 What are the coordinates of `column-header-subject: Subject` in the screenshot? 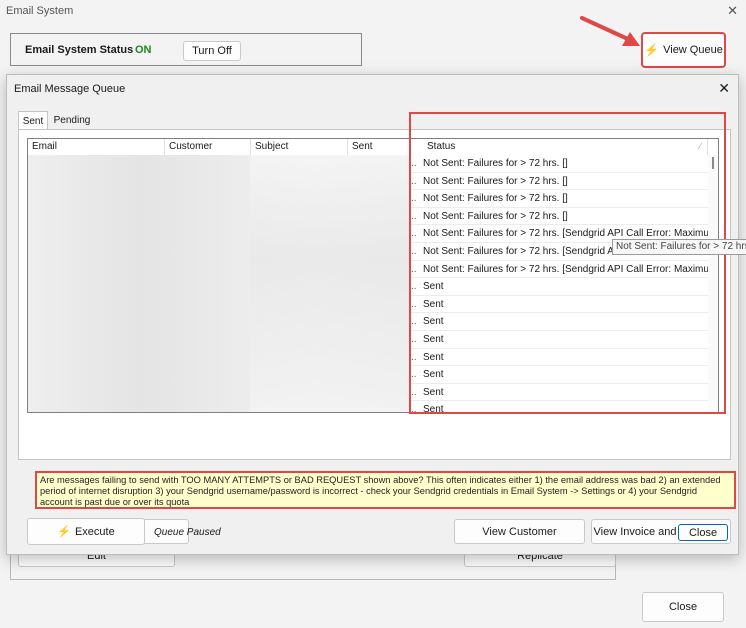 It's located at (299, 147).